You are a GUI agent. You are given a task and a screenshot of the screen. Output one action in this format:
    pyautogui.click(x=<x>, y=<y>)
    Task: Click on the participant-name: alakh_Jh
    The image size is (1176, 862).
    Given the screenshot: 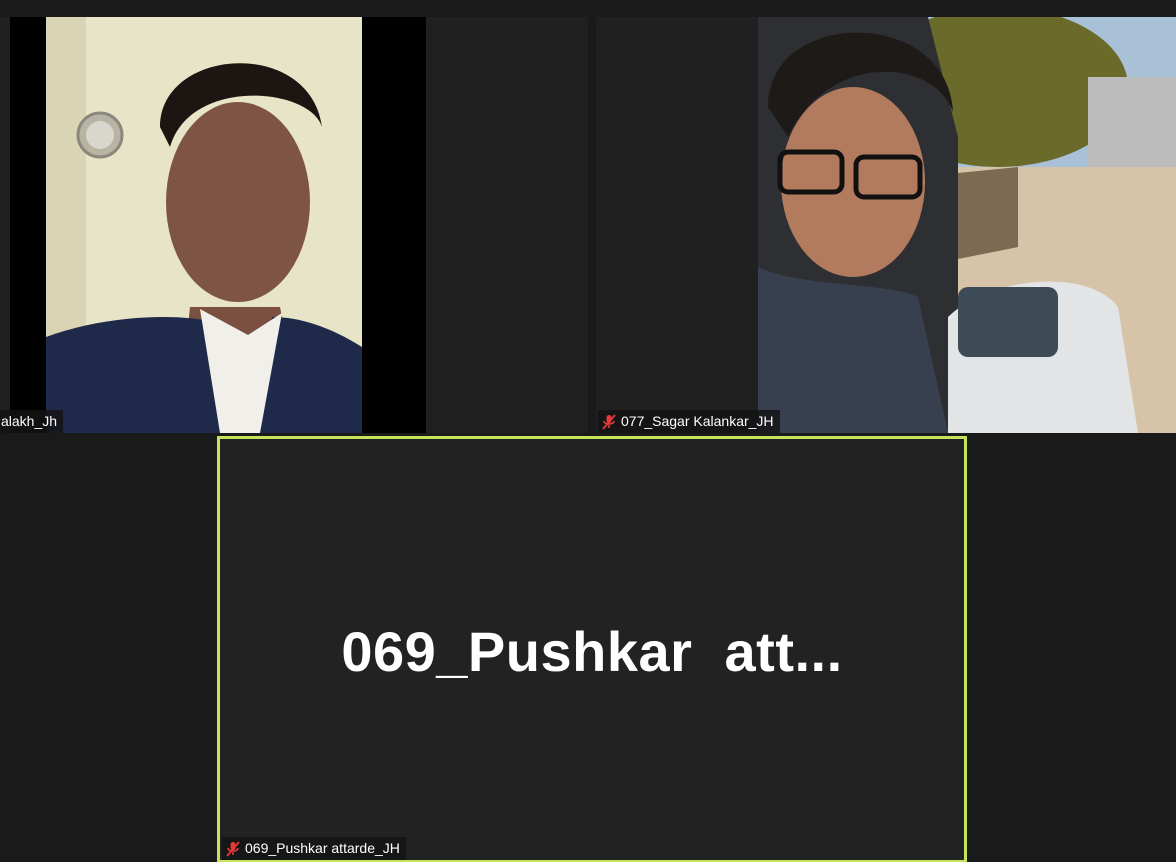 What is the action you would take?
    pyautogui.click(x=29, y=421)
    